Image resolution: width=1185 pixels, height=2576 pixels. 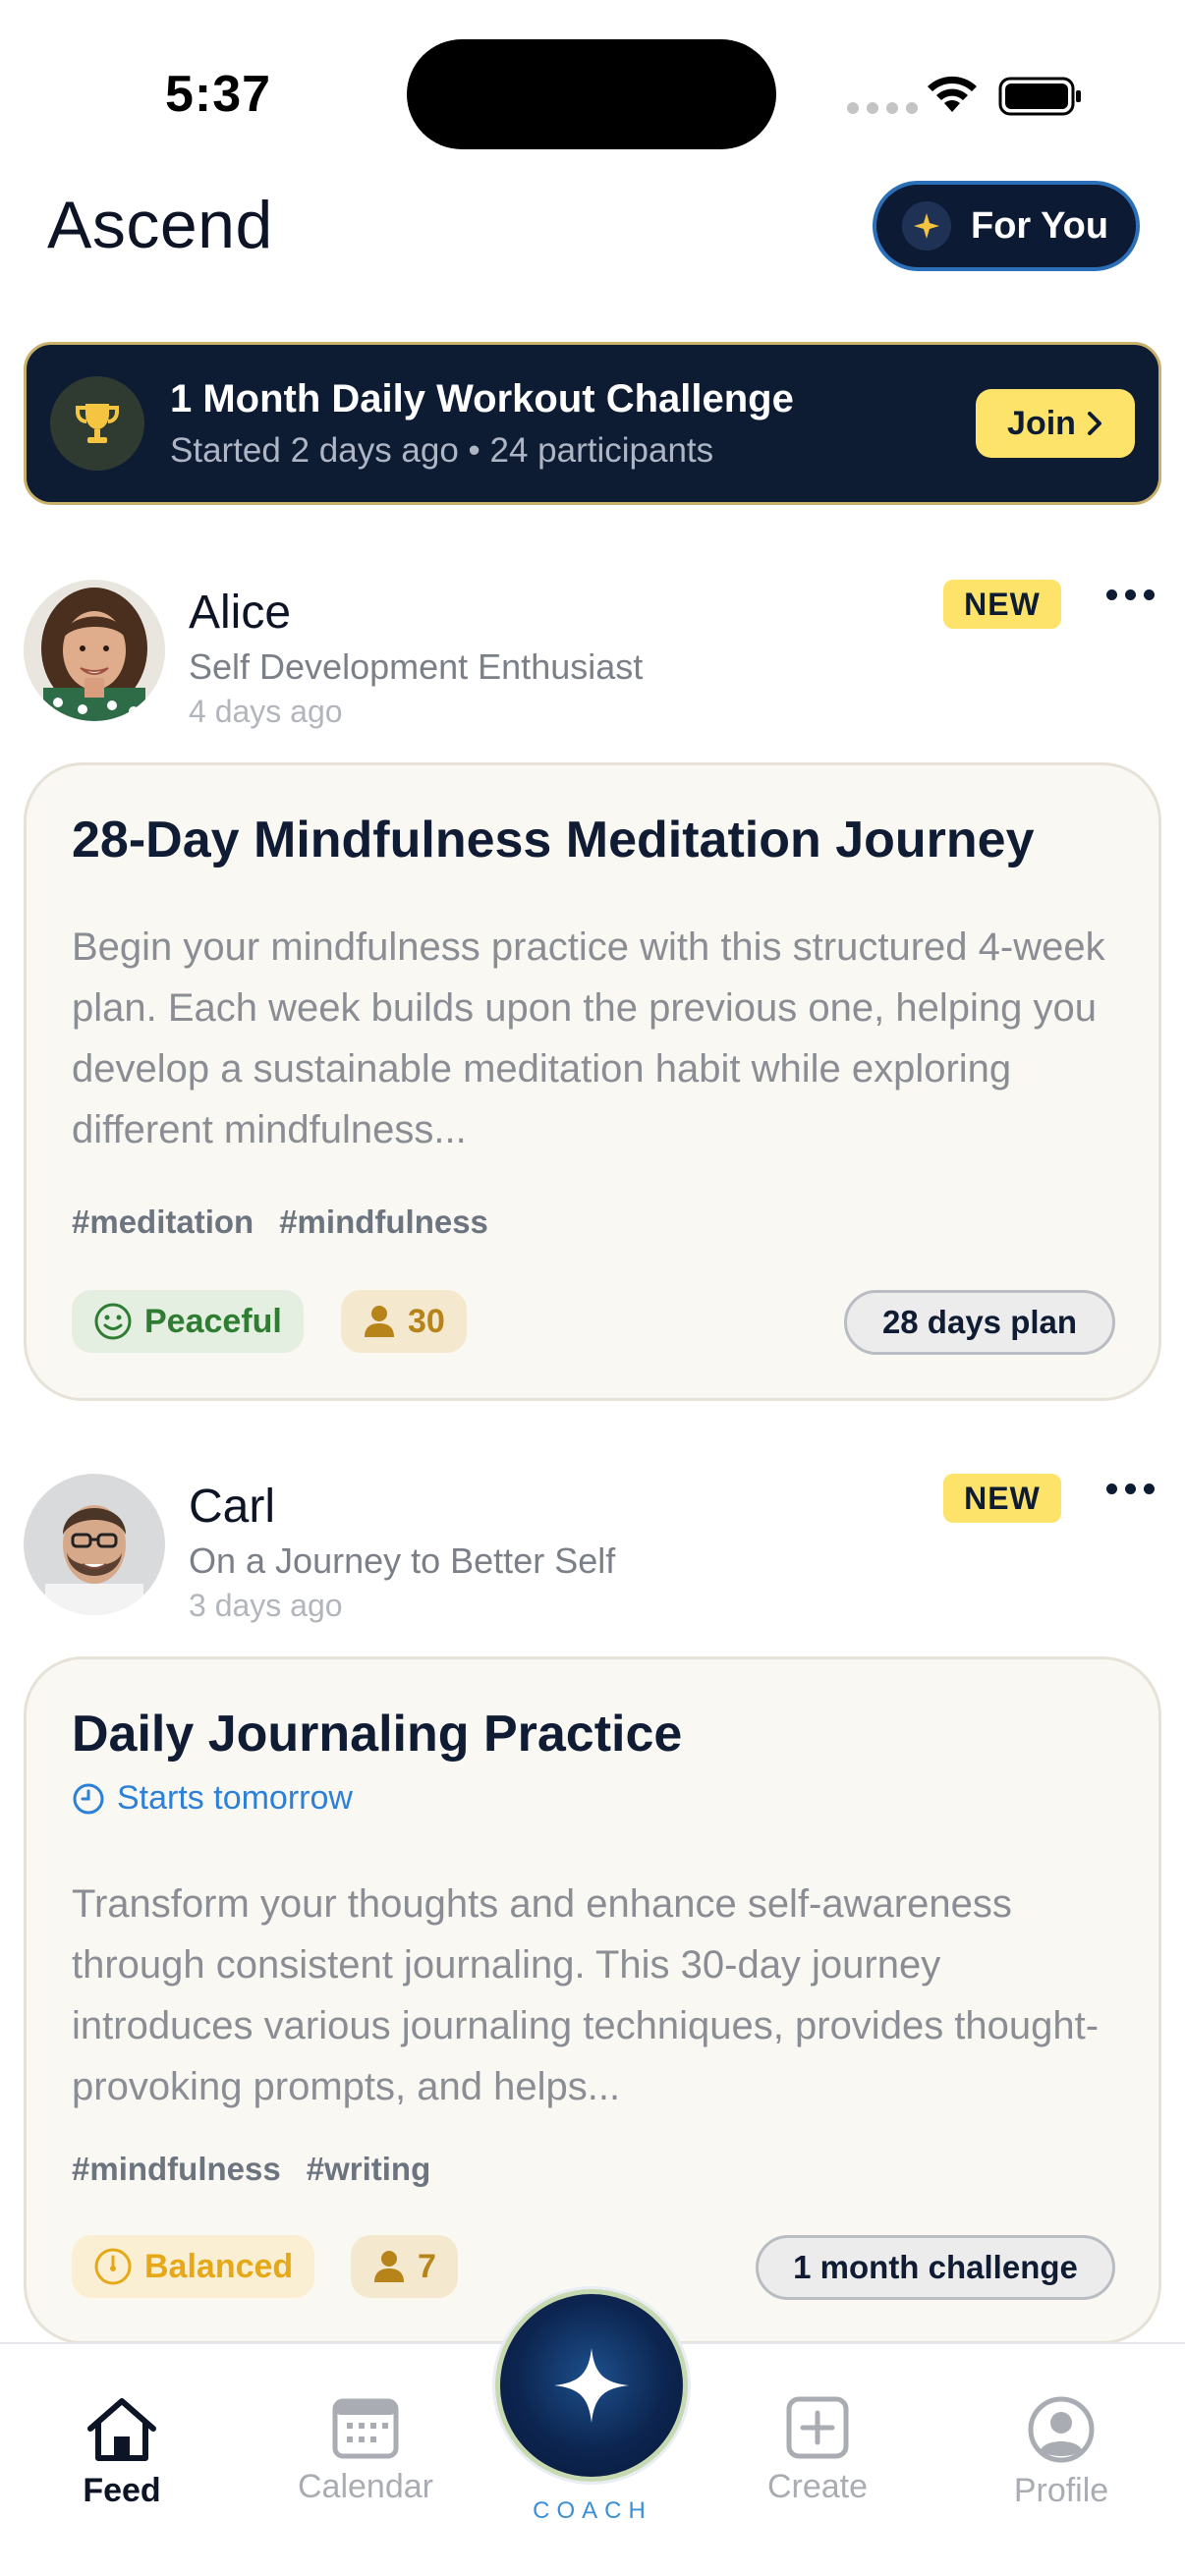 What do you see at coordinates (95, 650) in the screenshot?
I see `avatar-alice` at bounding box center [95, 650].